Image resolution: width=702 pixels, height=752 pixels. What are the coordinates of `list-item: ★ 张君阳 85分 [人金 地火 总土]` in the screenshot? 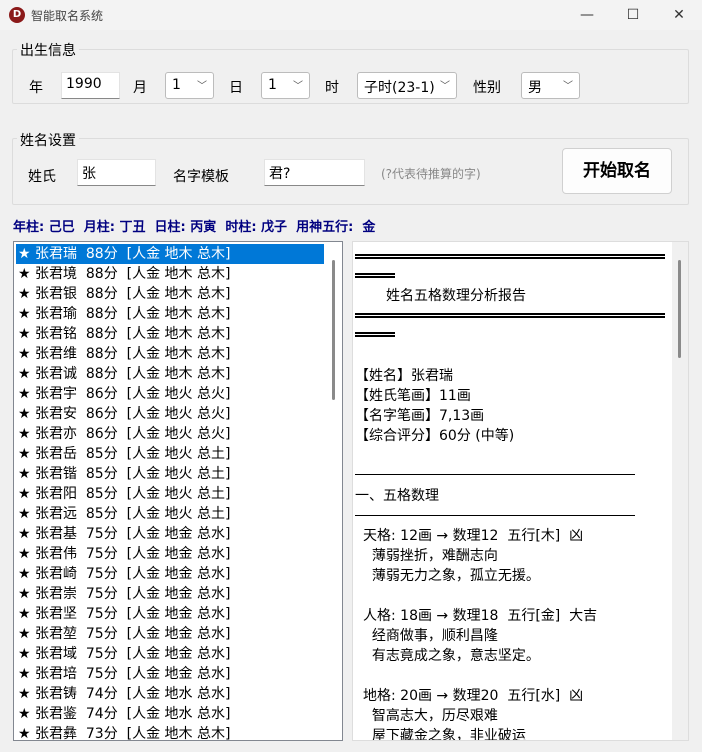 It's located at (170, 494).